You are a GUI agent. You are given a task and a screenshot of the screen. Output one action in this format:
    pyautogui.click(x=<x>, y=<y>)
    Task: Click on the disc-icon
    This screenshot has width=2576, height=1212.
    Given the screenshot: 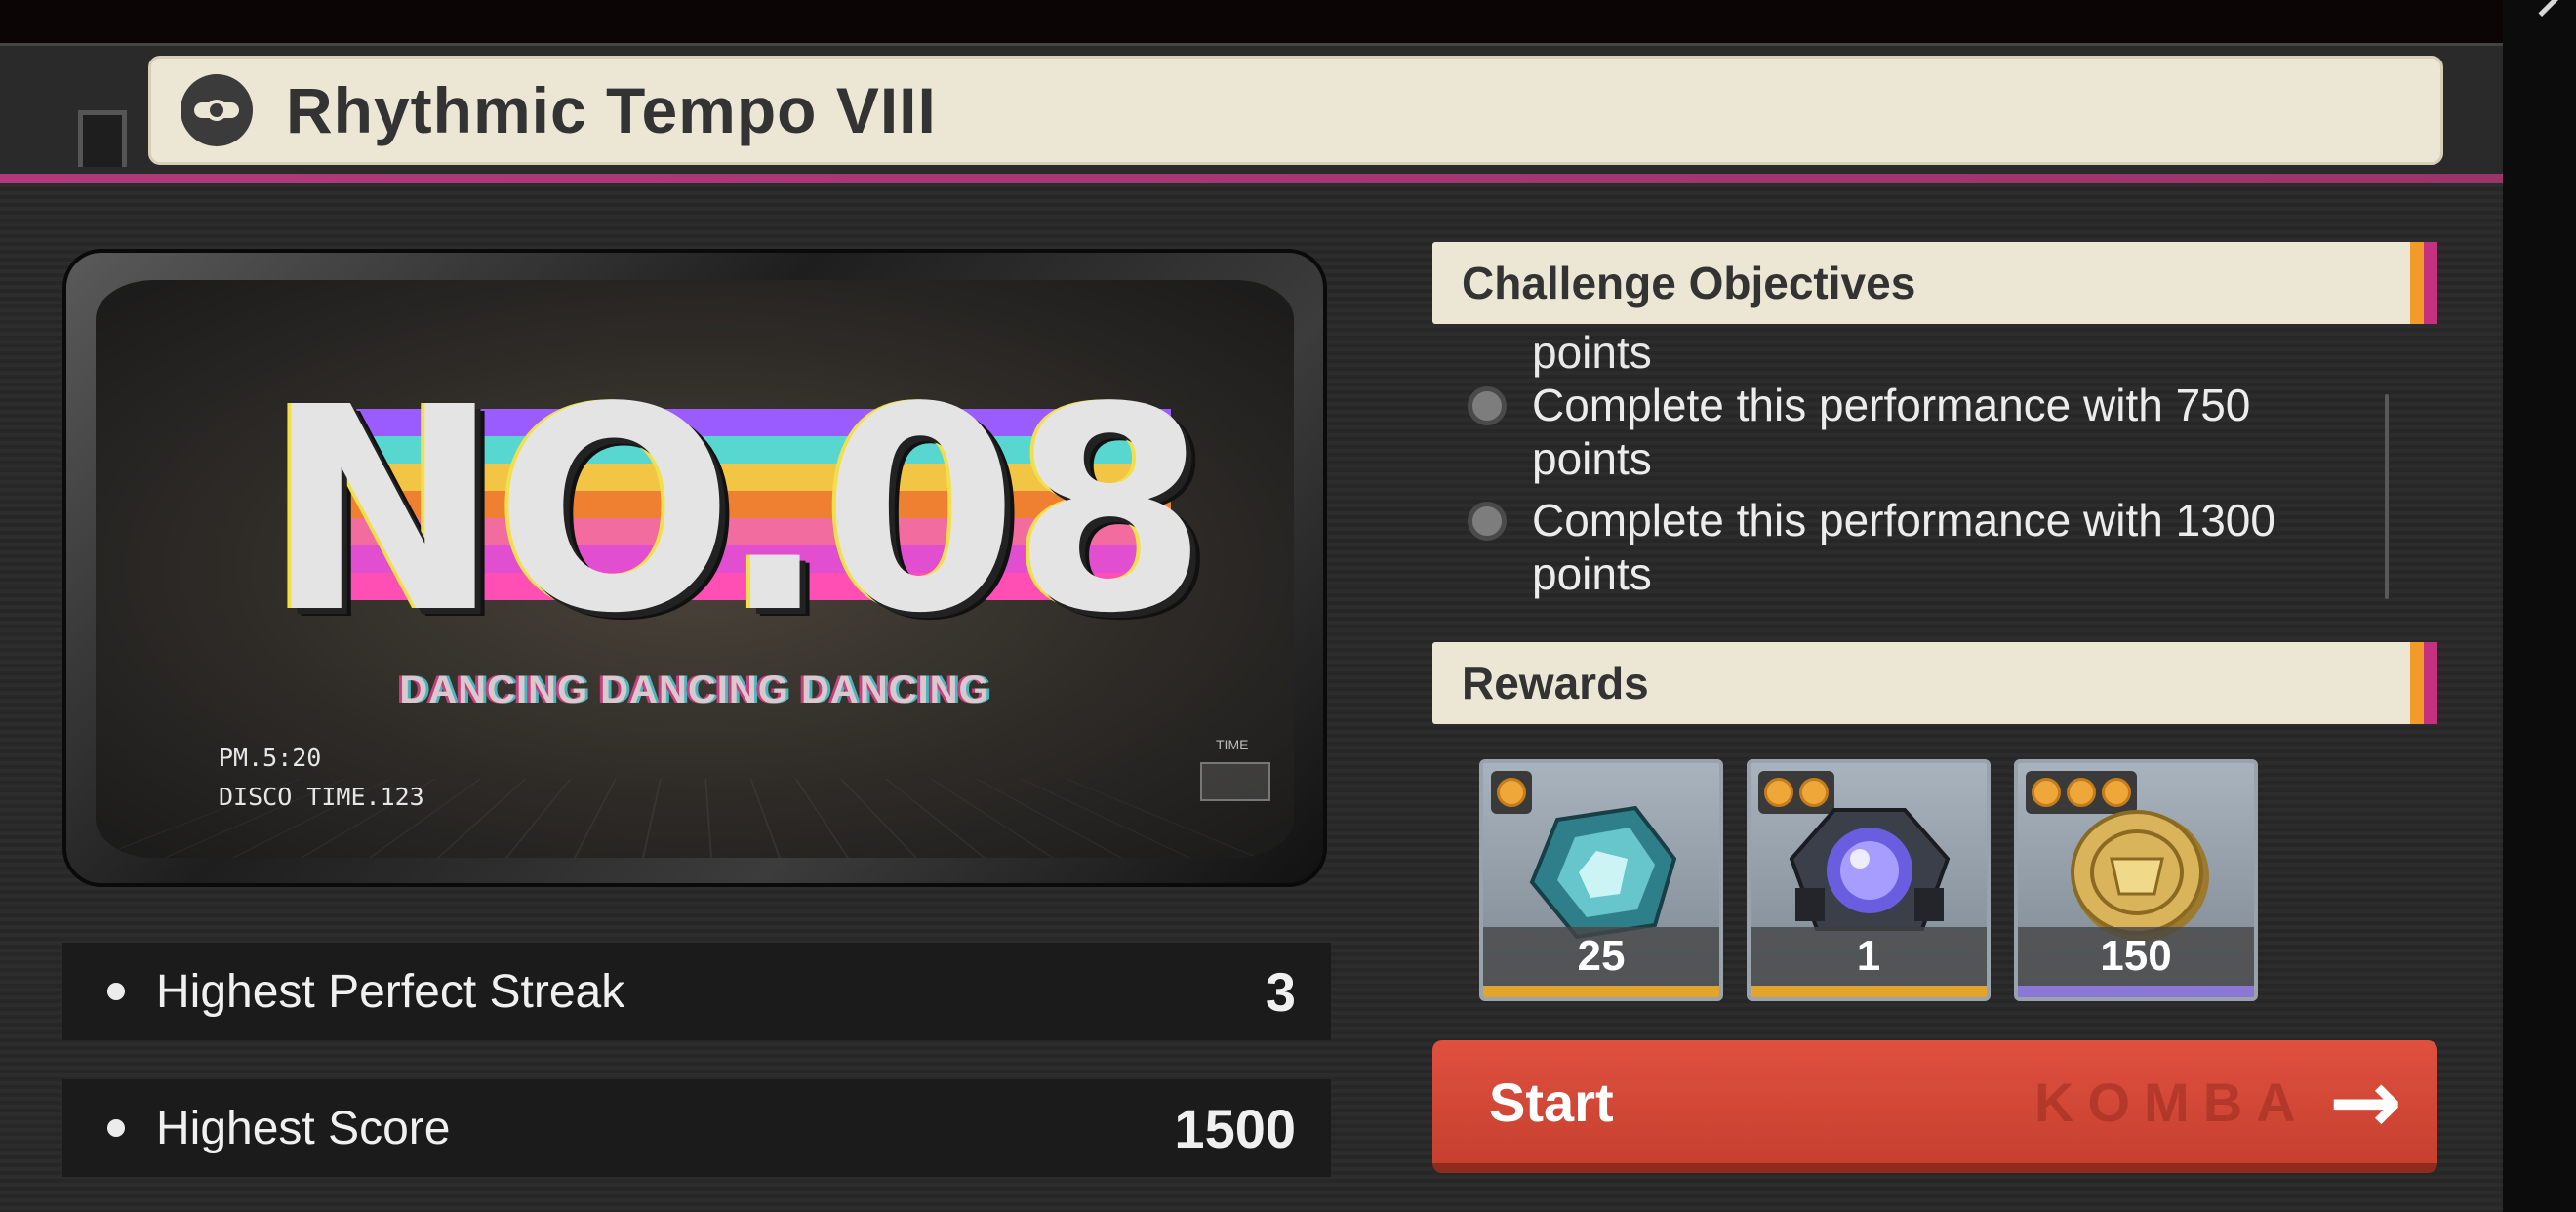 What is the action you would take?
    pyautogui.click(x=217, y=110)
    